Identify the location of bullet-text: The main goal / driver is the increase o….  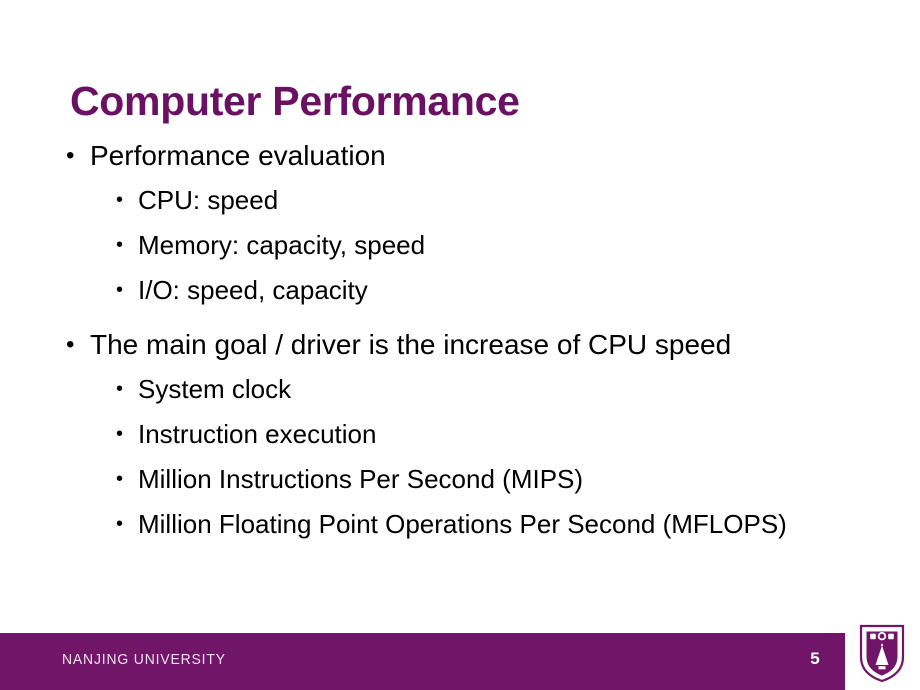
(411, 344).